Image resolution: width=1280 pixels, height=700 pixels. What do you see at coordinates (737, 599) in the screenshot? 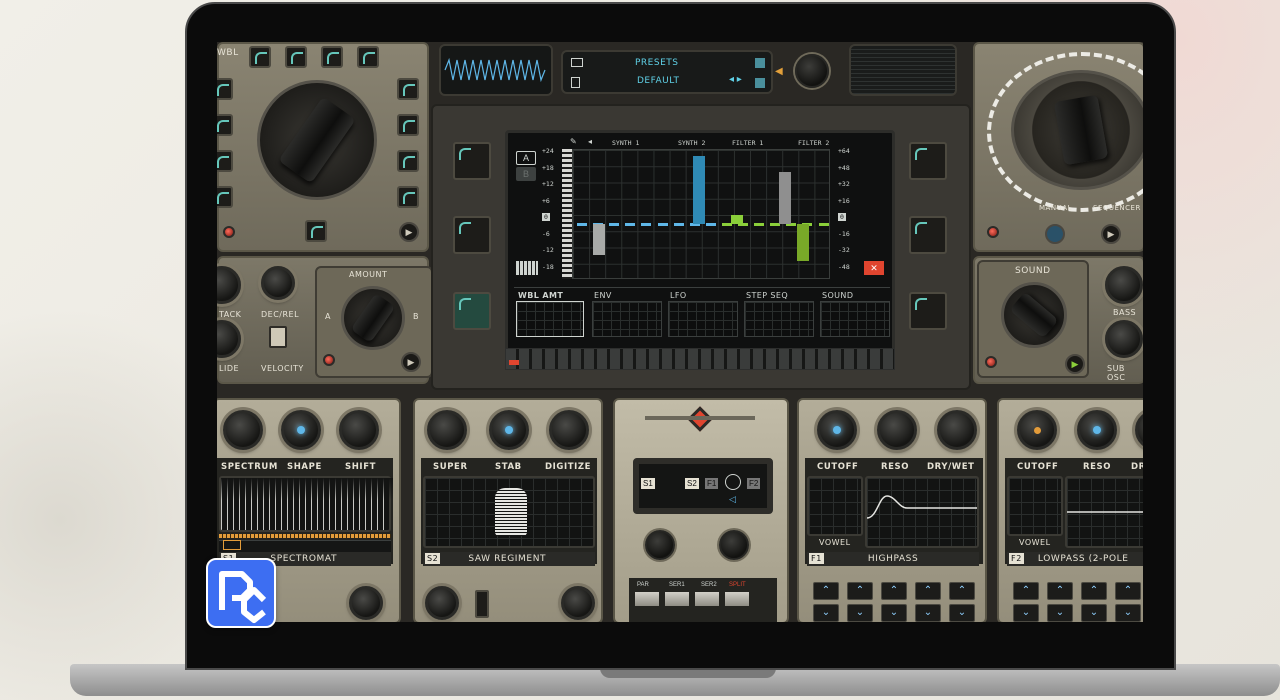
I see `split-button` at bounding box center [737, 599].